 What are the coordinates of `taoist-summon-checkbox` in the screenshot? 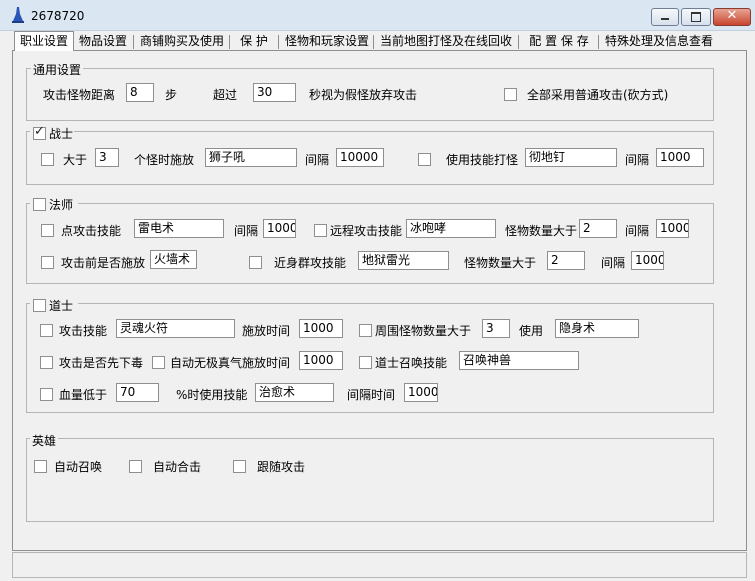 It's located at (365, 362).